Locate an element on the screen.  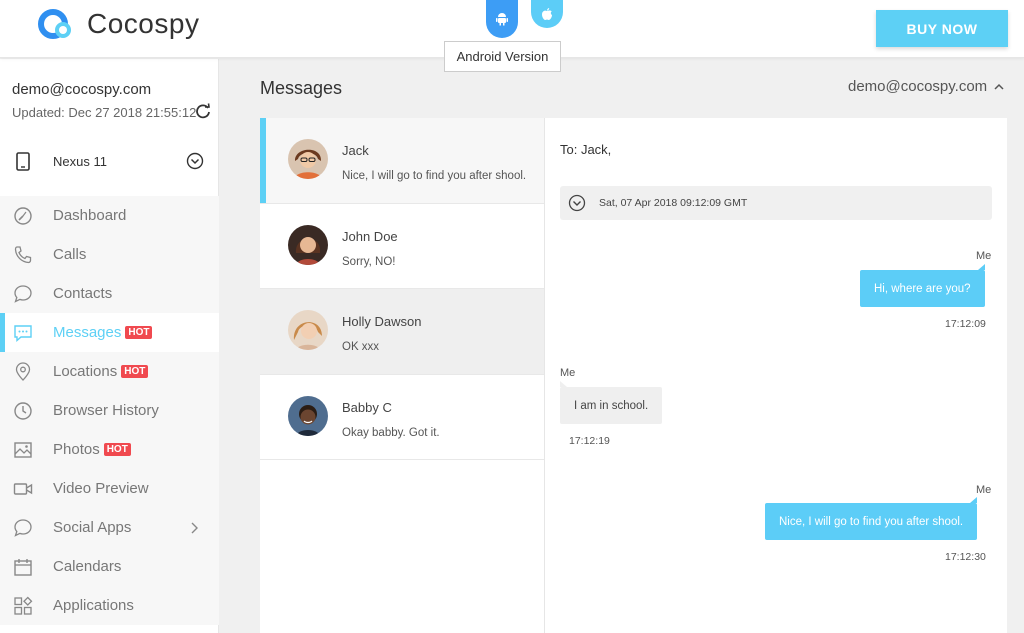
conversation-name: Babby C is located at coordinates (367, 407).